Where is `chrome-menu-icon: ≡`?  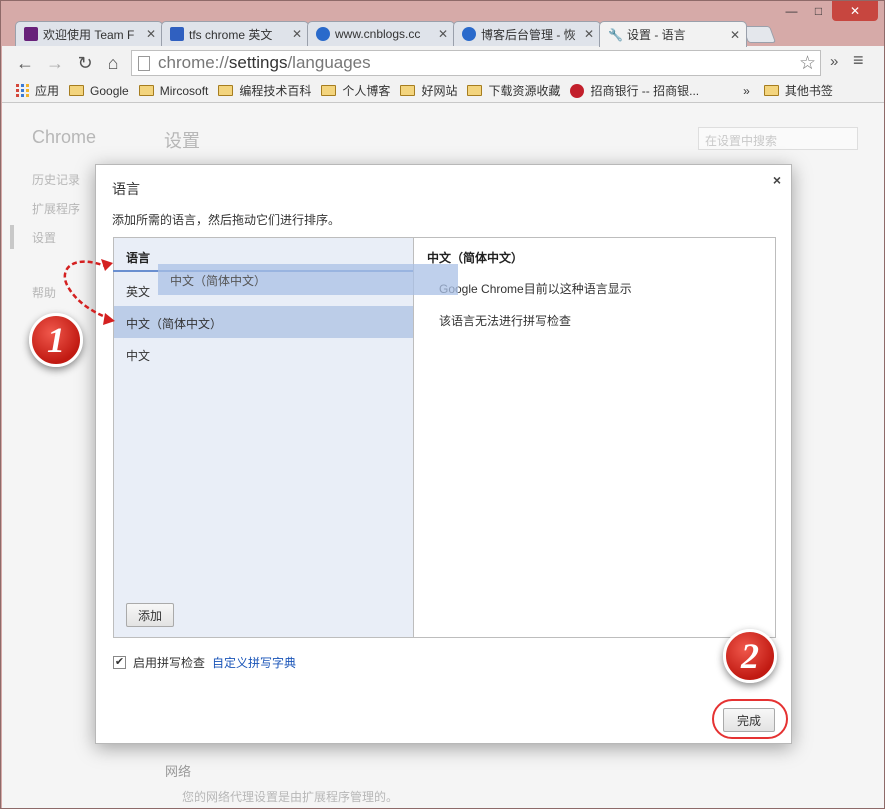
chrome-menu-icon: ≡ is located at coordinates (858, 60).